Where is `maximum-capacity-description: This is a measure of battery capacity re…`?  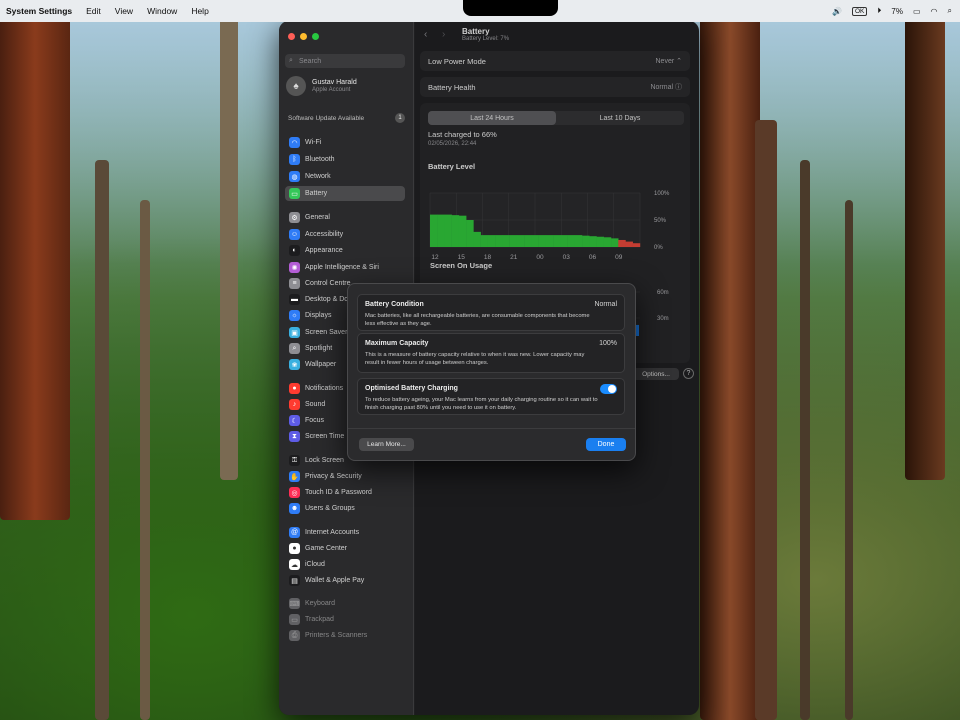
maximum-capacity-description: This is a measure of battery capacity re… is located at coordinates (475, 359).